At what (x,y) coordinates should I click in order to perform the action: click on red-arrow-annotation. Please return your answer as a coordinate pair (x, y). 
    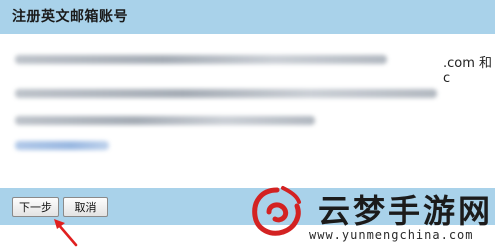
    Looking at the image, I should click on (66, 233).